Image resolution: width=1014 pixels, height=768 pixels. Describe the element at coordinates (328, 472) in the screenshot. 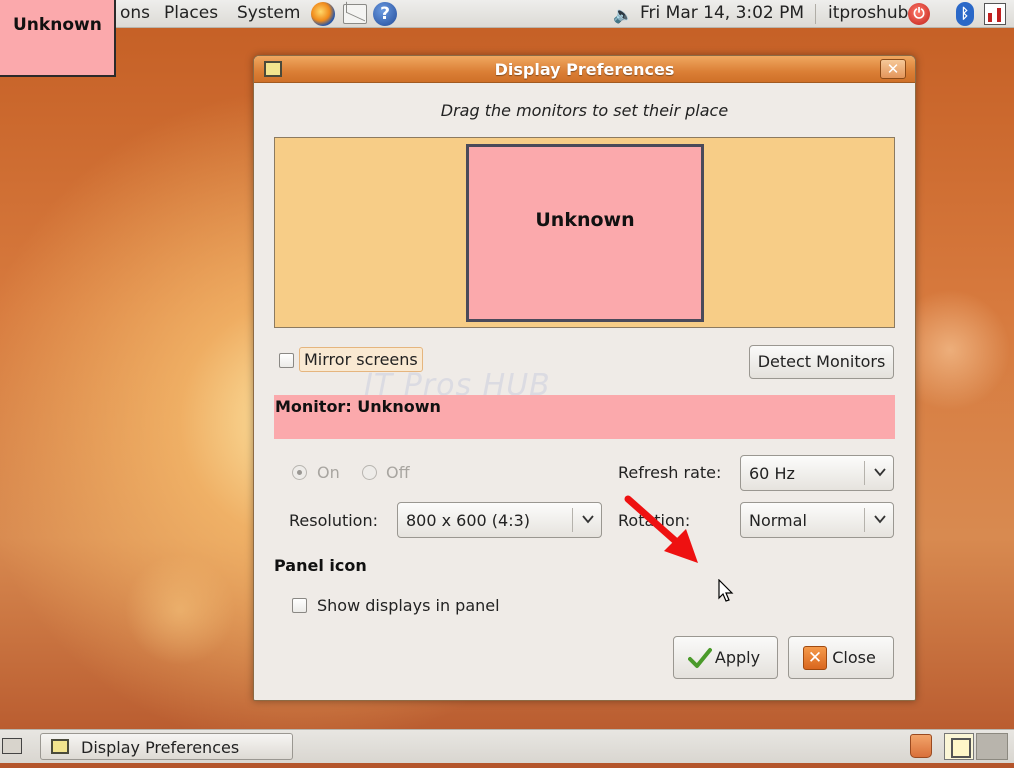

I see `monitor-on-label: On` at that location.